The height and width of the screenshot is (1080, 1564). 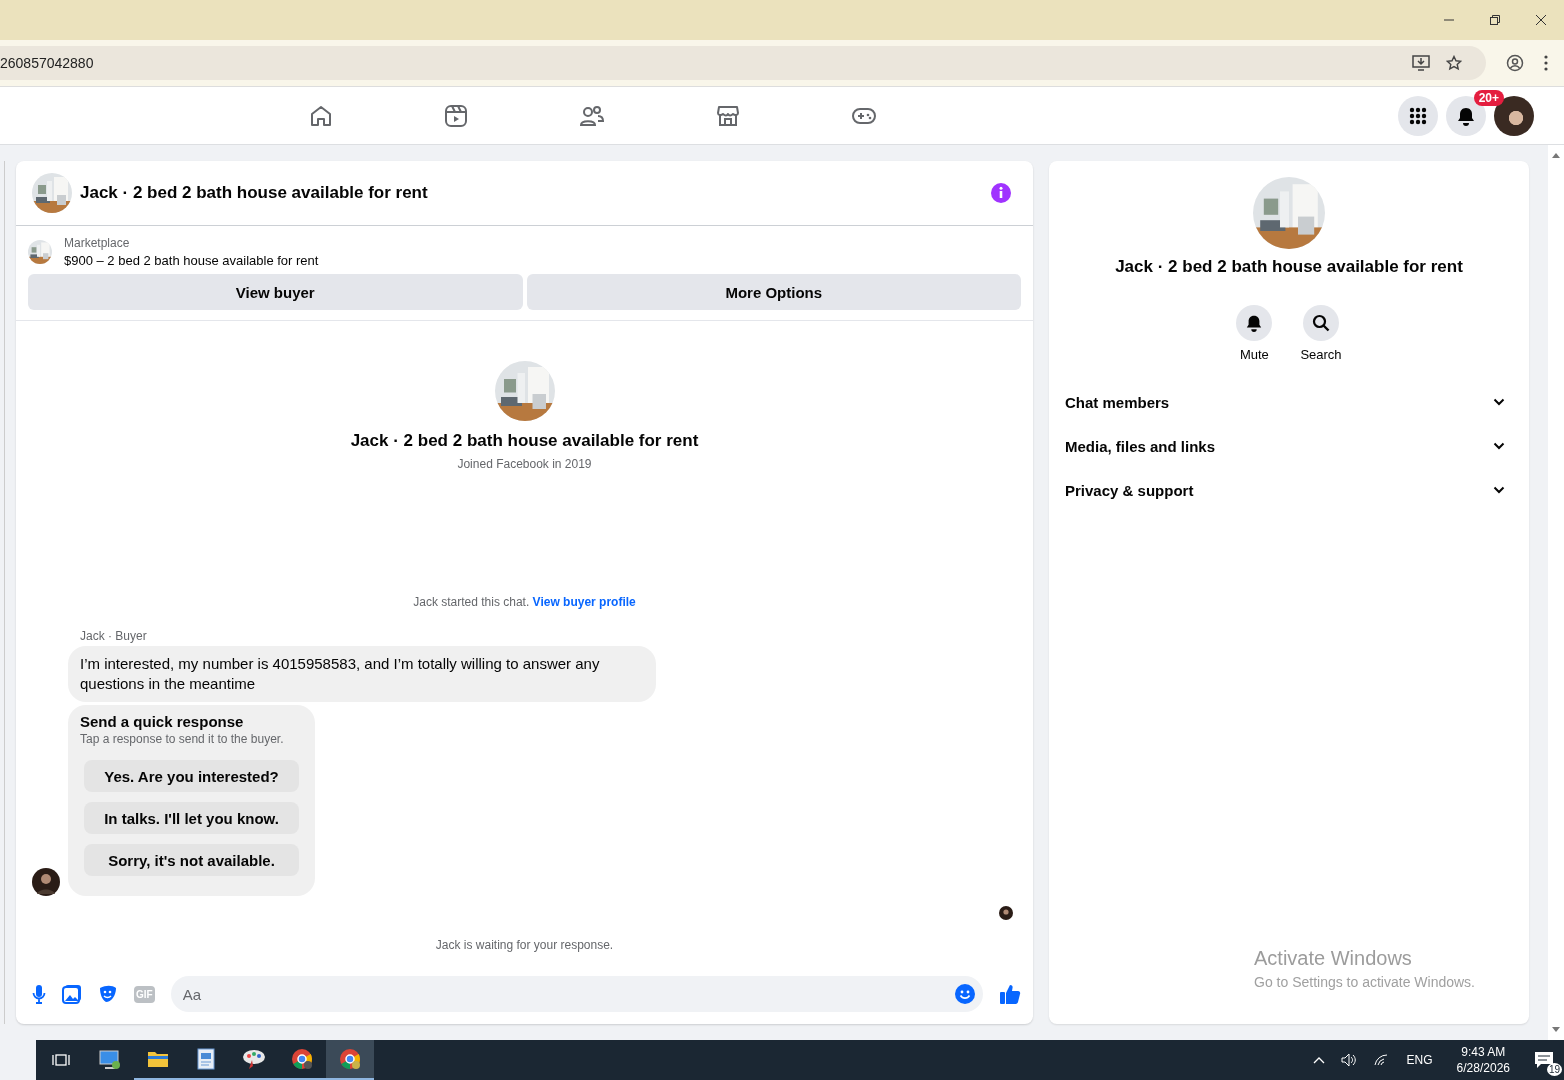 I want to click on language-indicator: ENG, so click(x=1419, y=1060).